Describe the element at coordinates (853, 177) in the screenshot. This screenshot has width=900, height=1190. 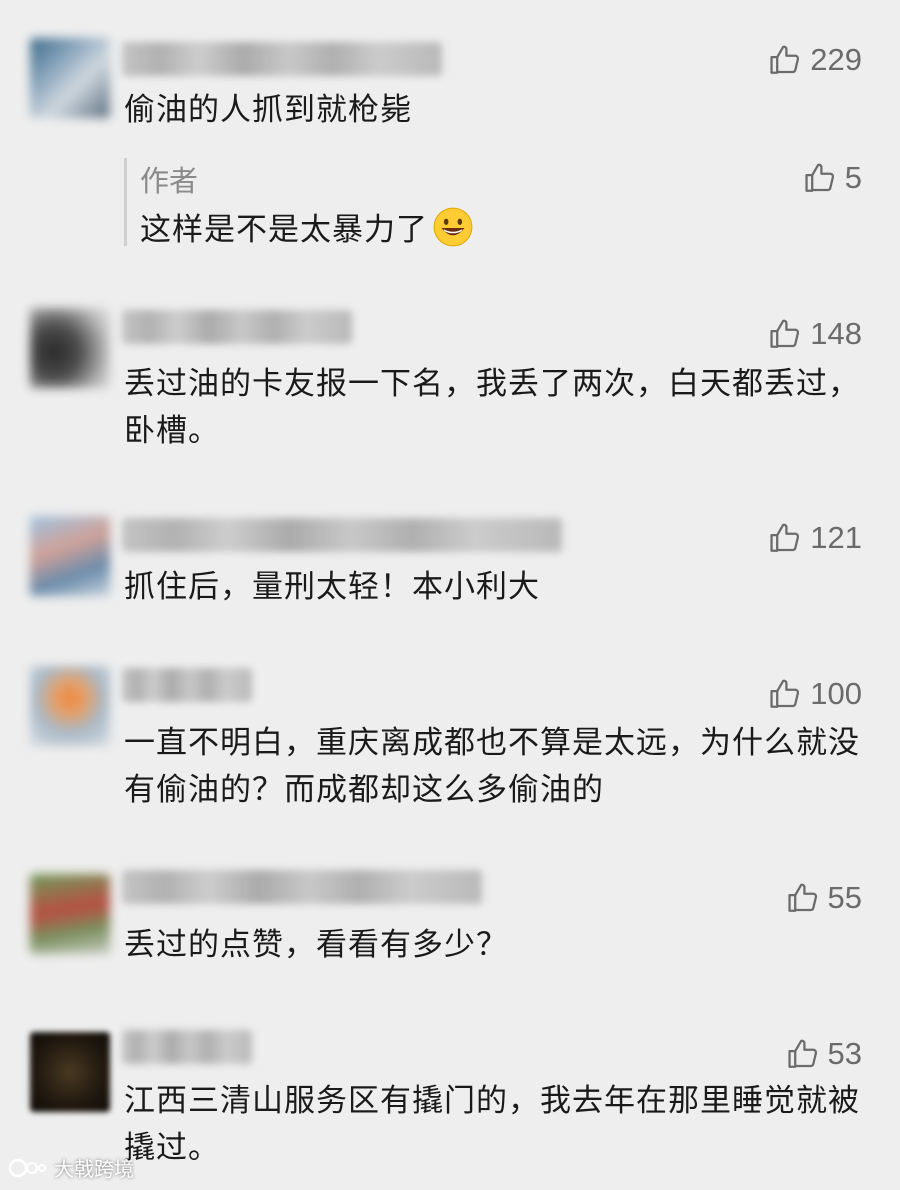
I see `like-count: 5` at that location.